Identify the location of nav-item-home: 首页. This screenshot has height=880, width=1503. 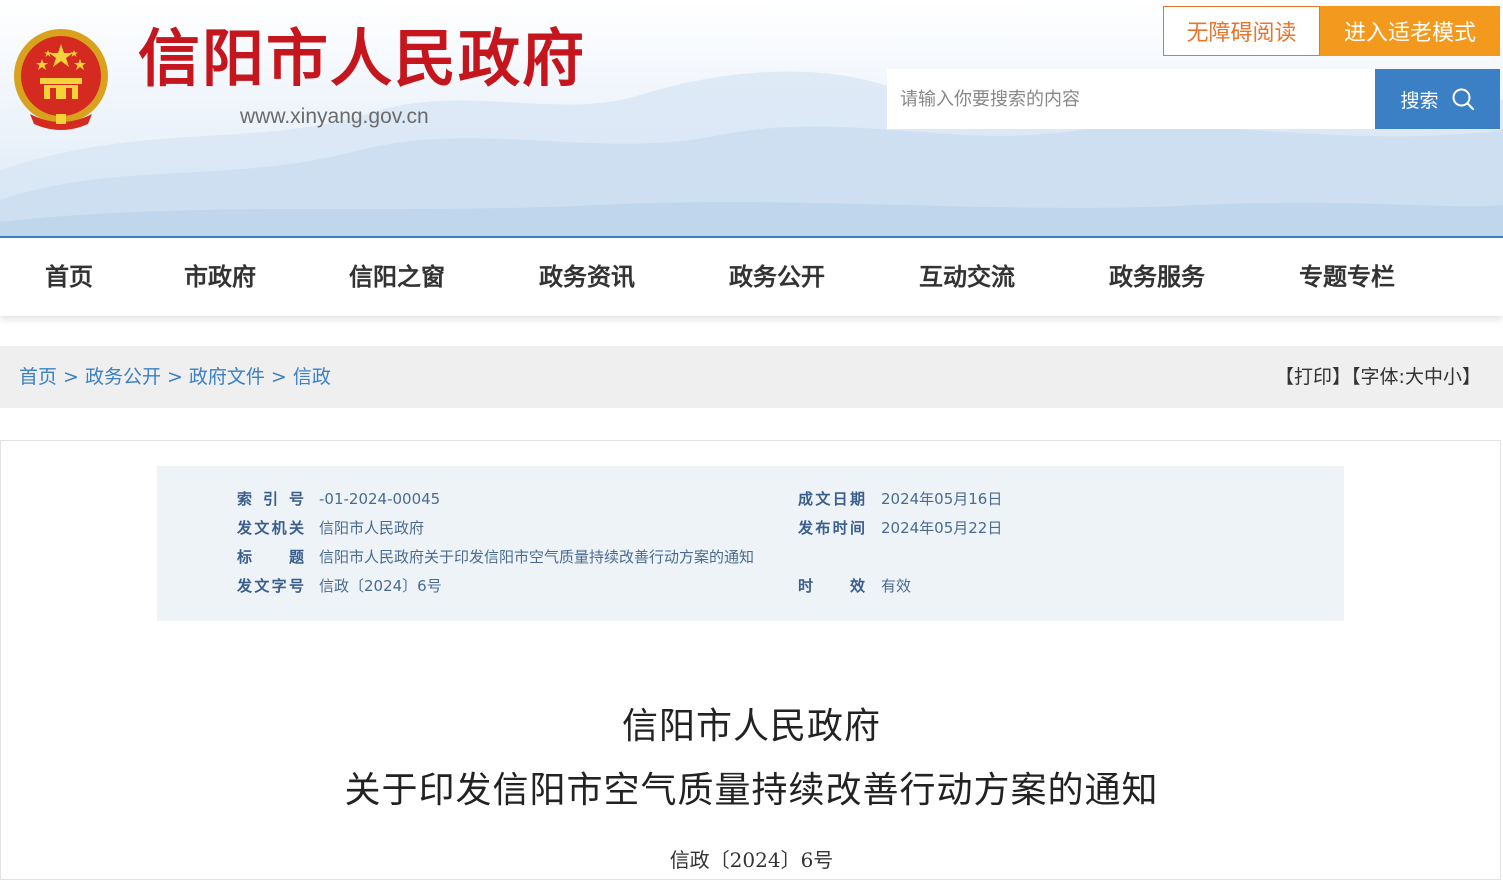
(69, 277).